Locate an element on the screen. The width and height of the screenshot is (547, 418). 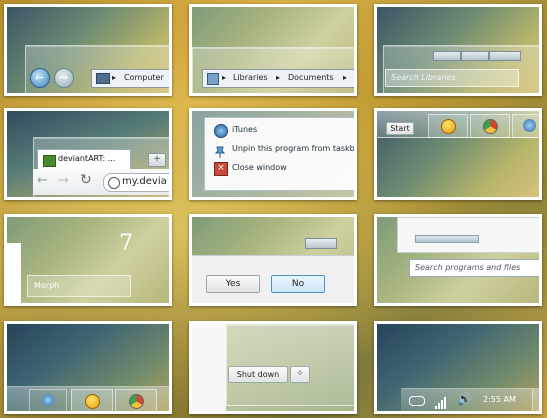
yes-button: Yes is located at coordinates (233, 284).